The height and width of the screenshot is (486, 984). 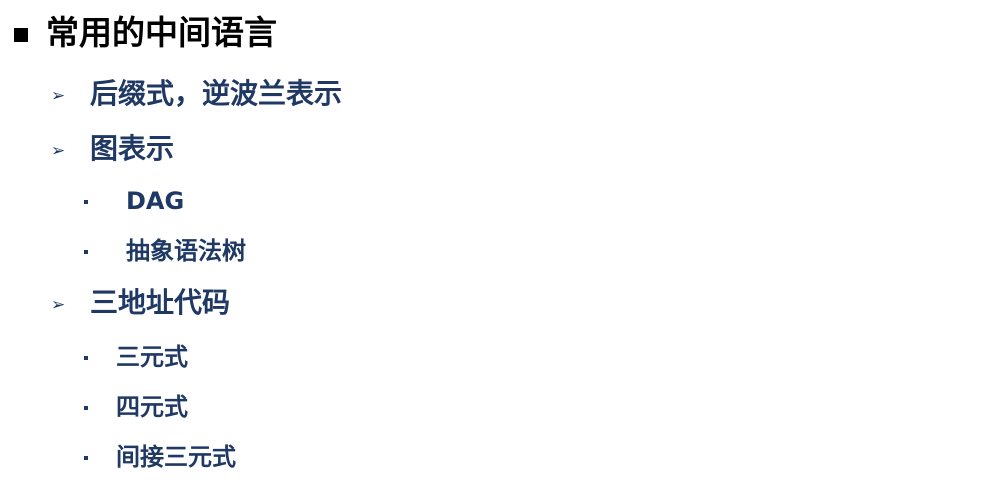 I want to click on sub-list-item-text: 间接三元式, so click(x=176, y=457).